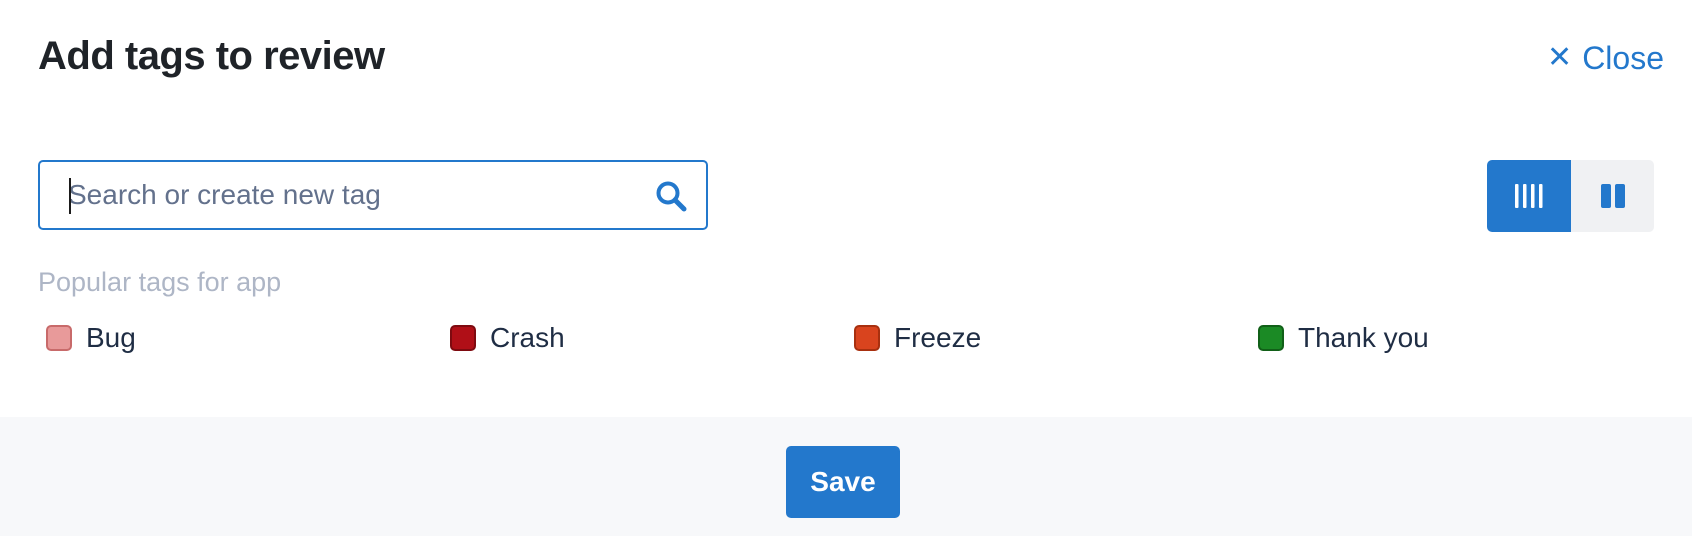 The height and width of the screenshot is (536, 1692). I want to click on tag-item-crash: Crash, so click(503, 338).